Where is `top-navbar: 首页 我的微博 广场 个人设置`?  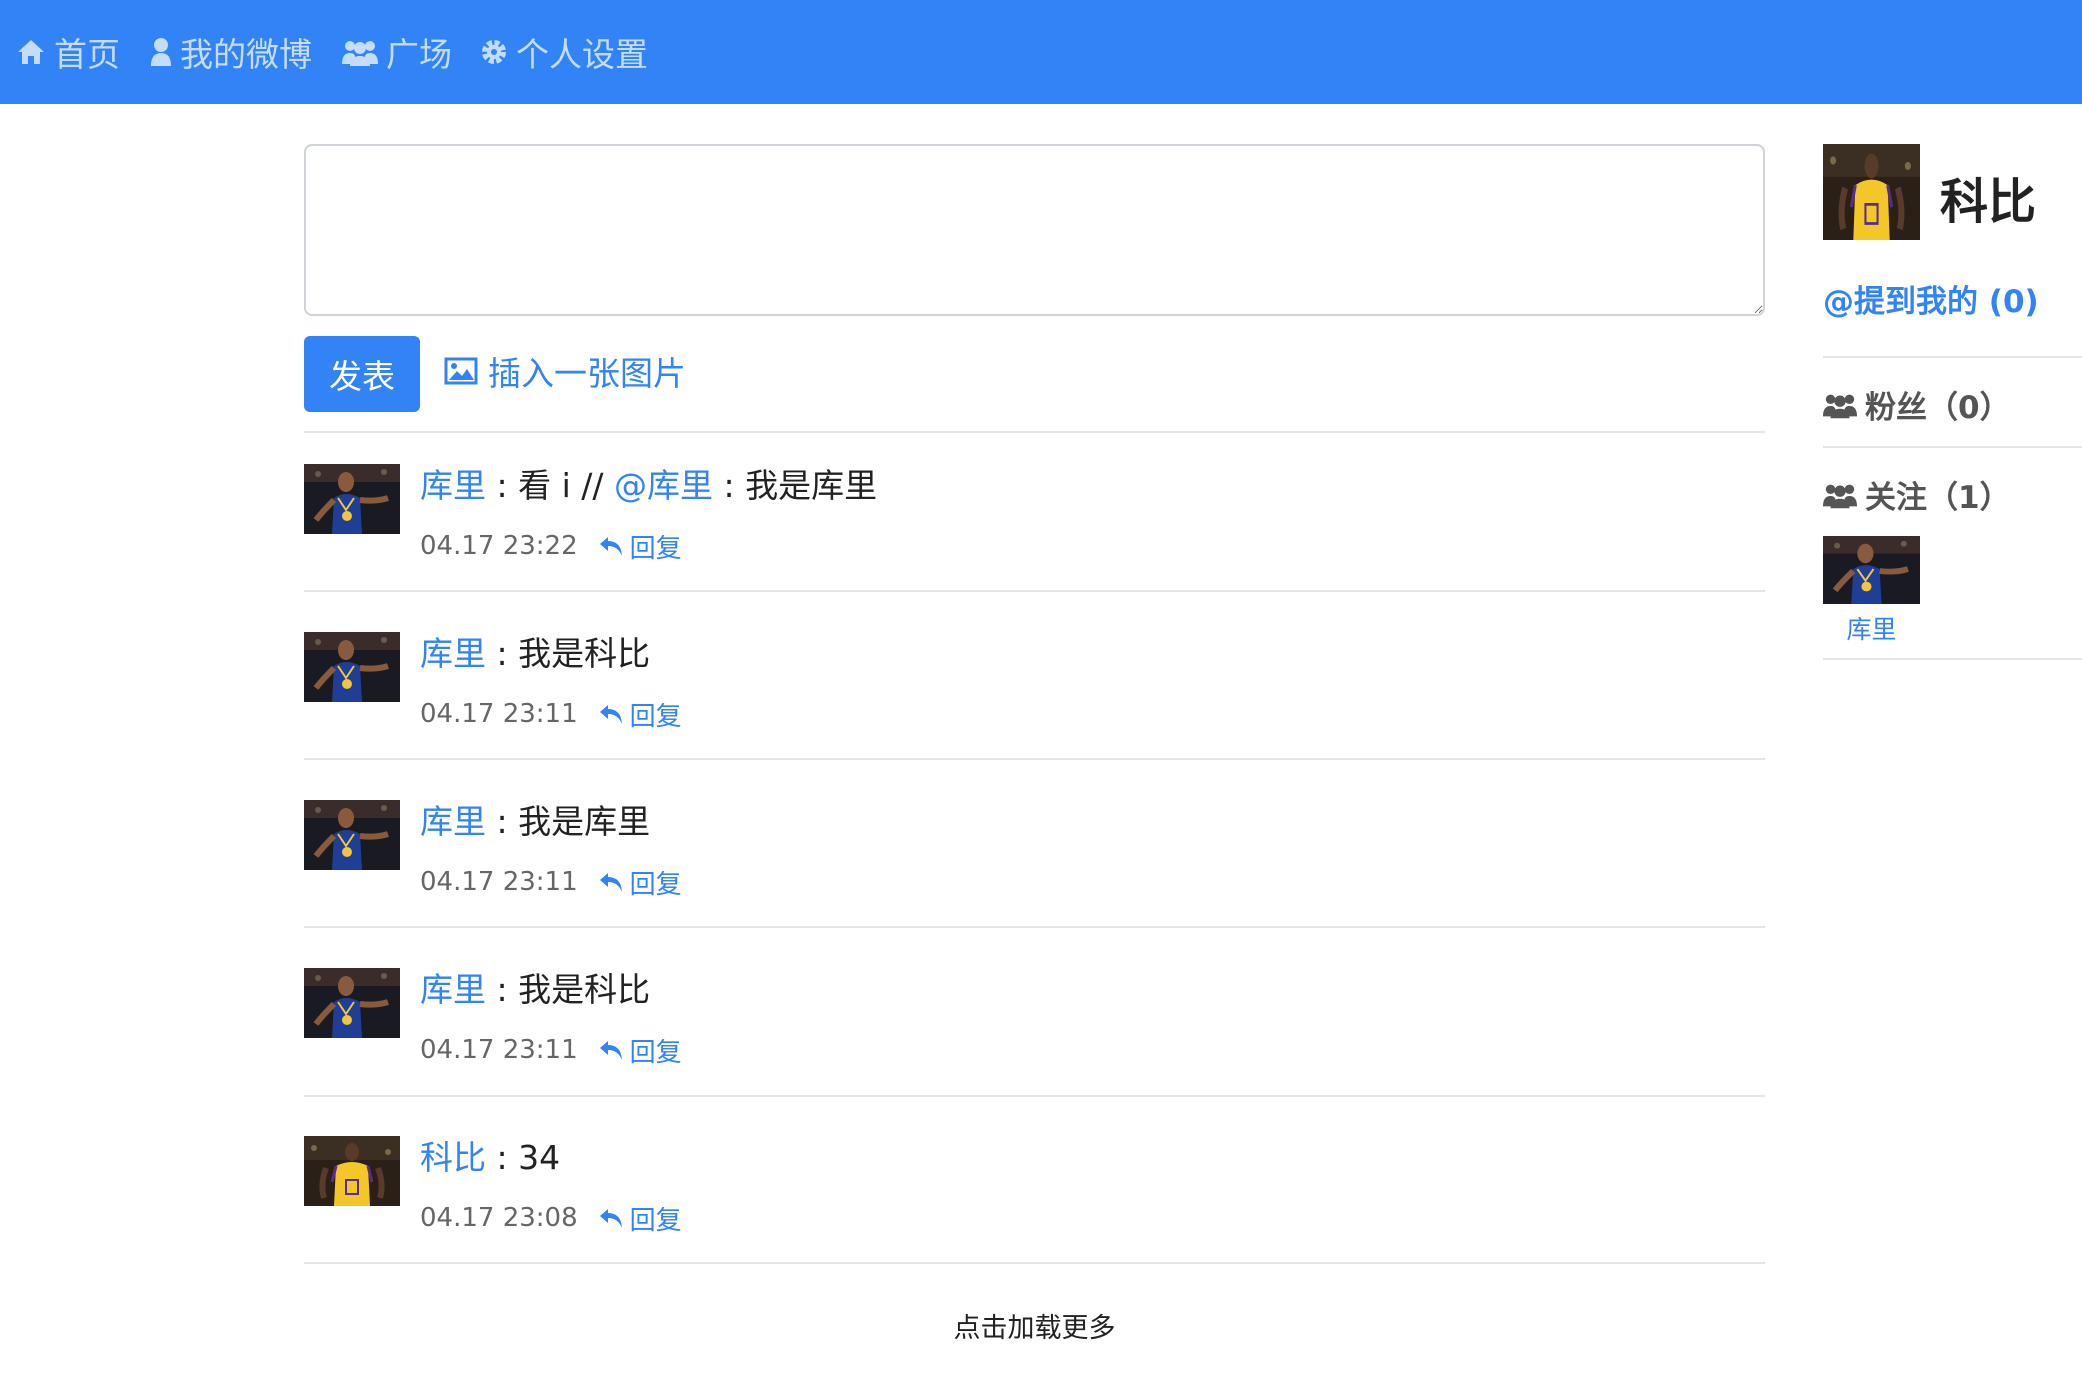 top-navbar: 首页 我的微博 广场 个人设置 is located at coordinates (1041, 52).